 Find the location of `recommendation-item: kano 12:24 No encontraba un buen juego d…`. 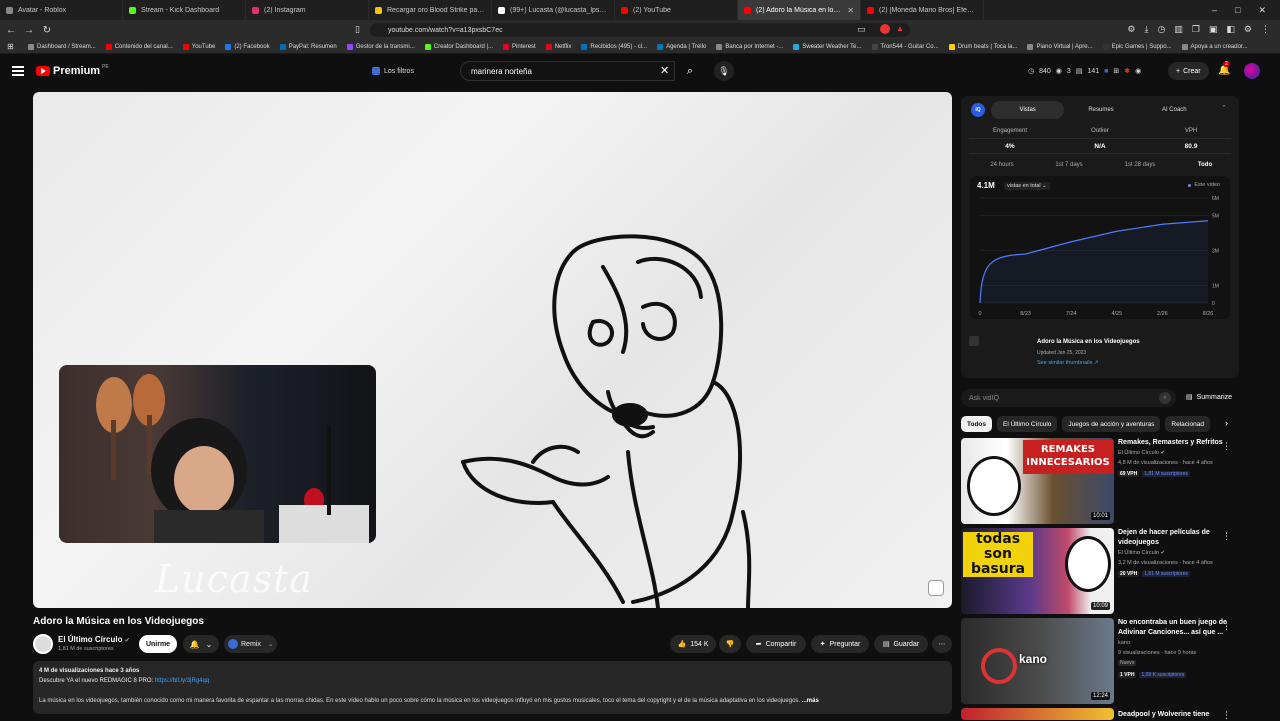

recommendation-item: kano 12:24 No encontraba un buen juego d… is located at coordinates (1106, 661).